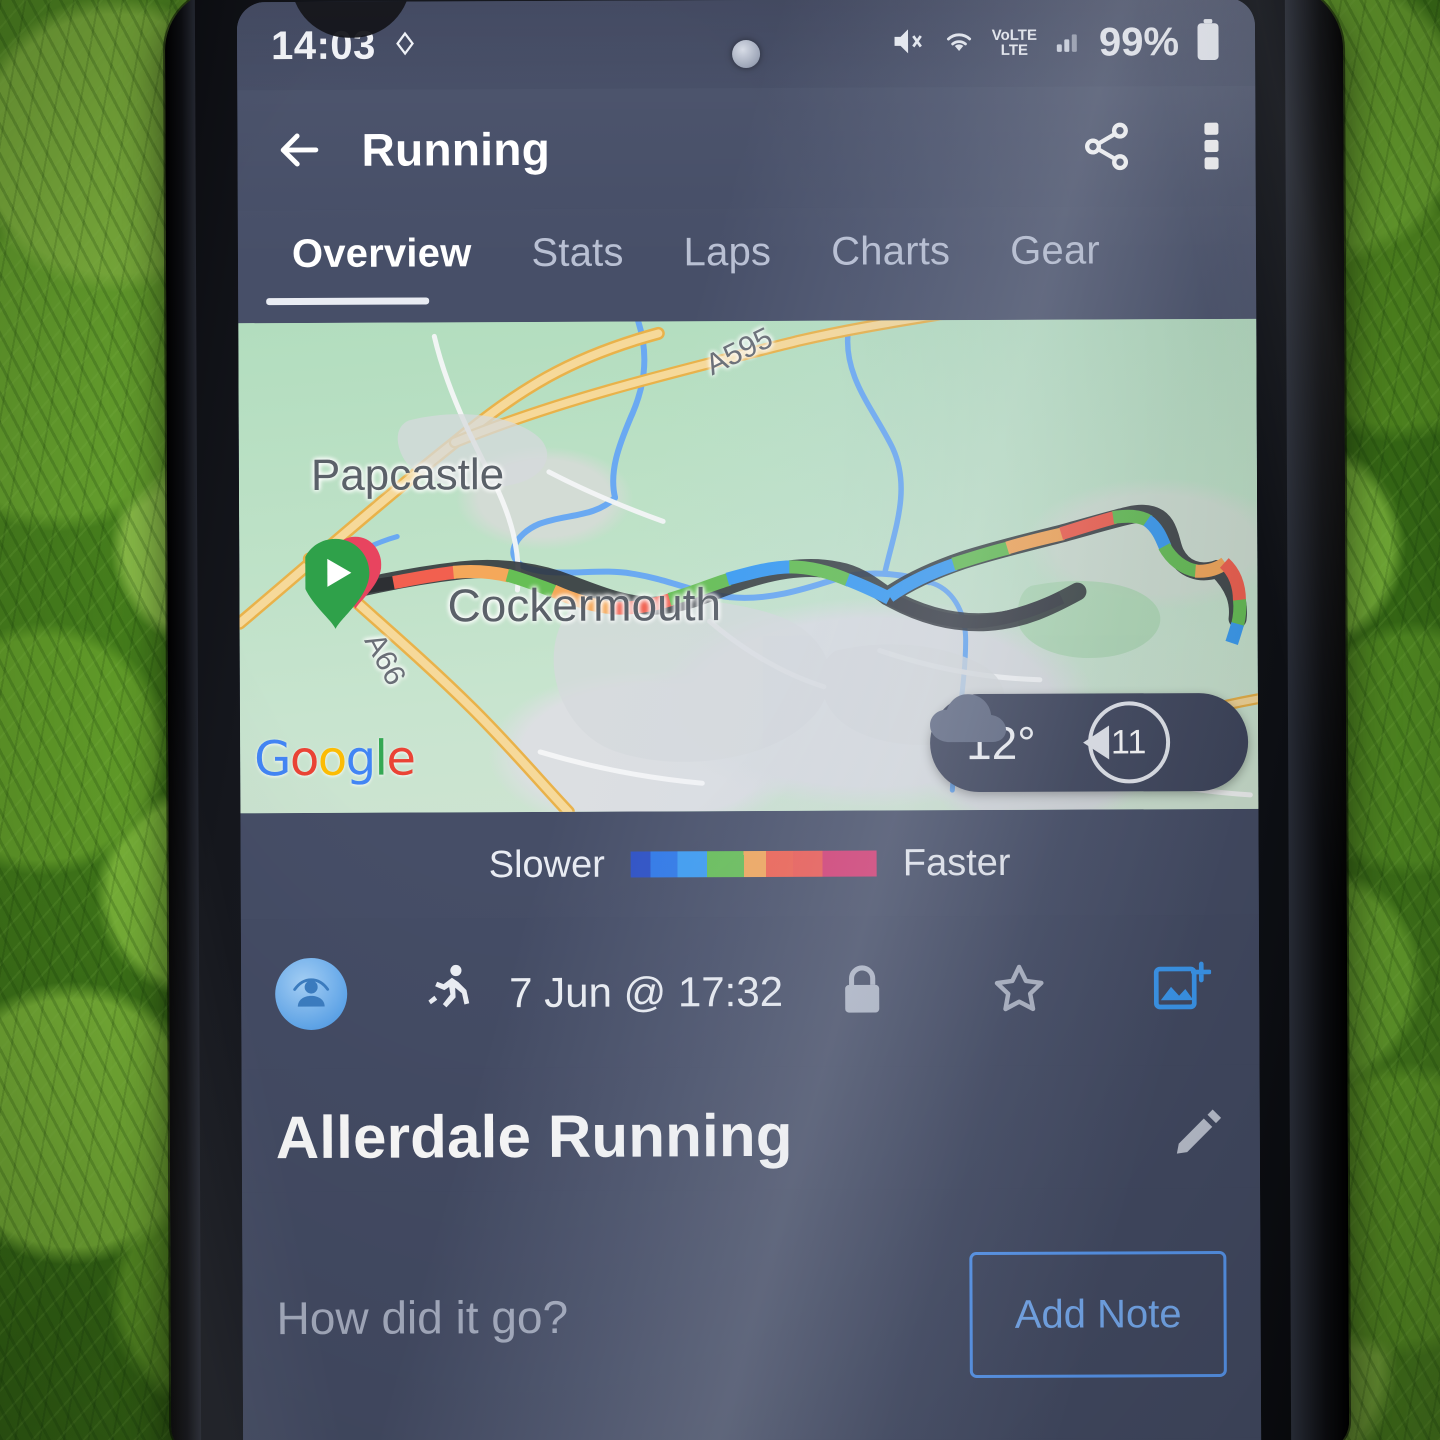 This screenshot has width=1440, height=1440. I want to click on more-vertical-icon, so click(1211, 146).